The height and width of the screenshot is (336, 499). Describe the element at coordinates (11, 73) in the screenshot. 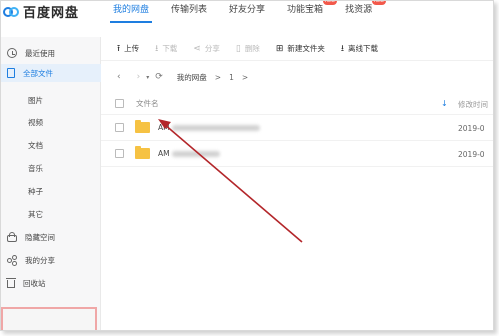

I see `document-icon` at that location.